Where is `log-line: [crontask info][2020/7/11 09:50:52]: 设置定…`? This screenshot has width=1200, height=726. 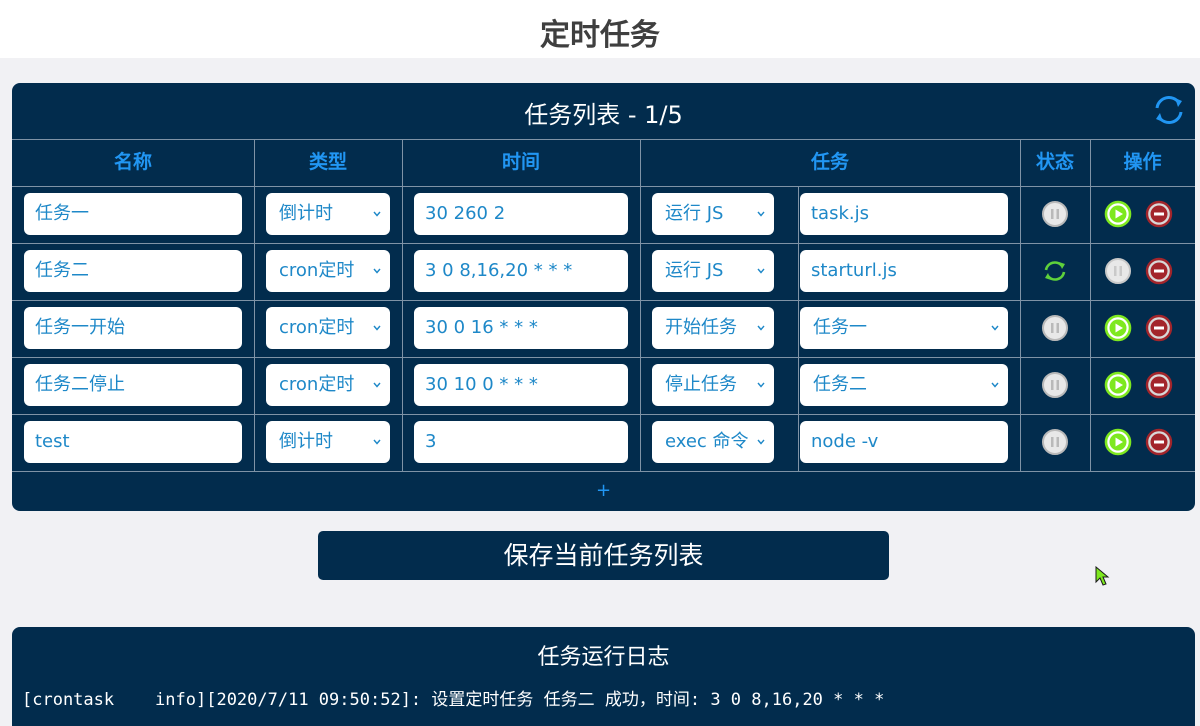 log-line: [crontask info][2020/7/11 09:50:52]: 设置定… is located at coordinates (453, 700).